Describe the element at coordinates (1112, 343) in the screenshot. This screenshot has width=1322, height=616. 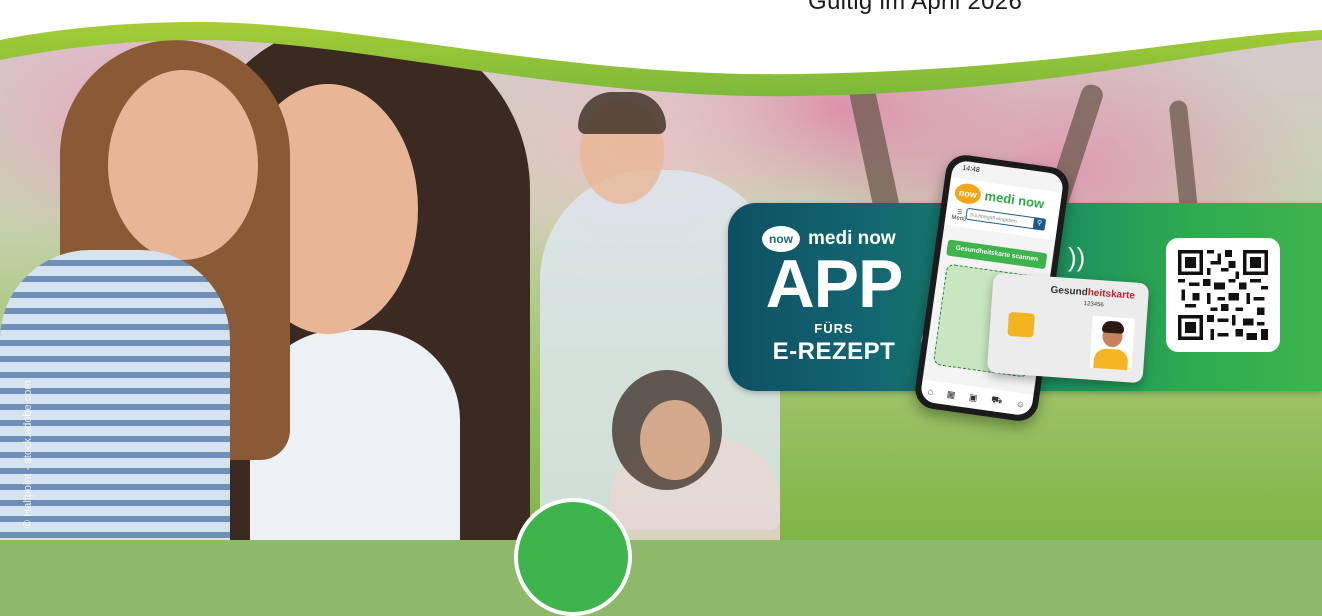
I see `avatar` at that location.